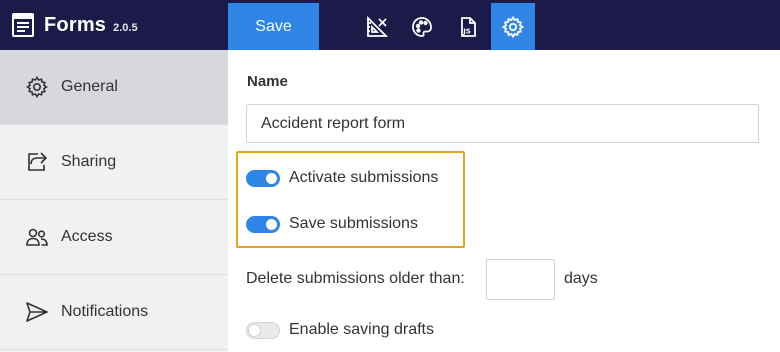  I want to click on sidebar-item-general: General, so click(114, 87).